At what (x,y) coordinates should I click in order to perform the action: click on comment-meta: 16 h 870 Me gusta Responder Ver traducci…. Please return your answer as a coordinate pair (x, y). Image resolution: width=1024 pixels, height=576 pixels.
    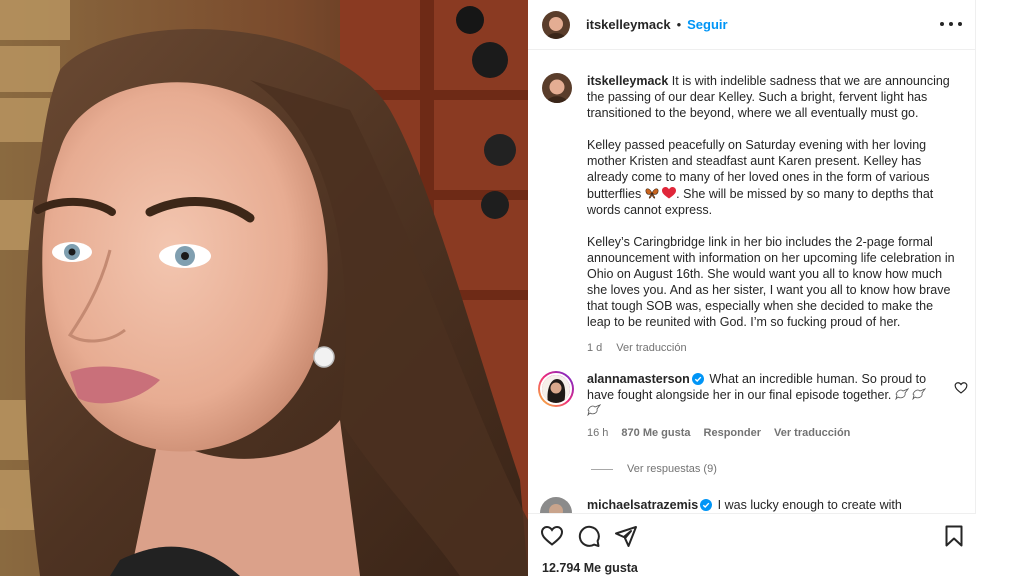
    Looking at the image, I should click on (777, 433).